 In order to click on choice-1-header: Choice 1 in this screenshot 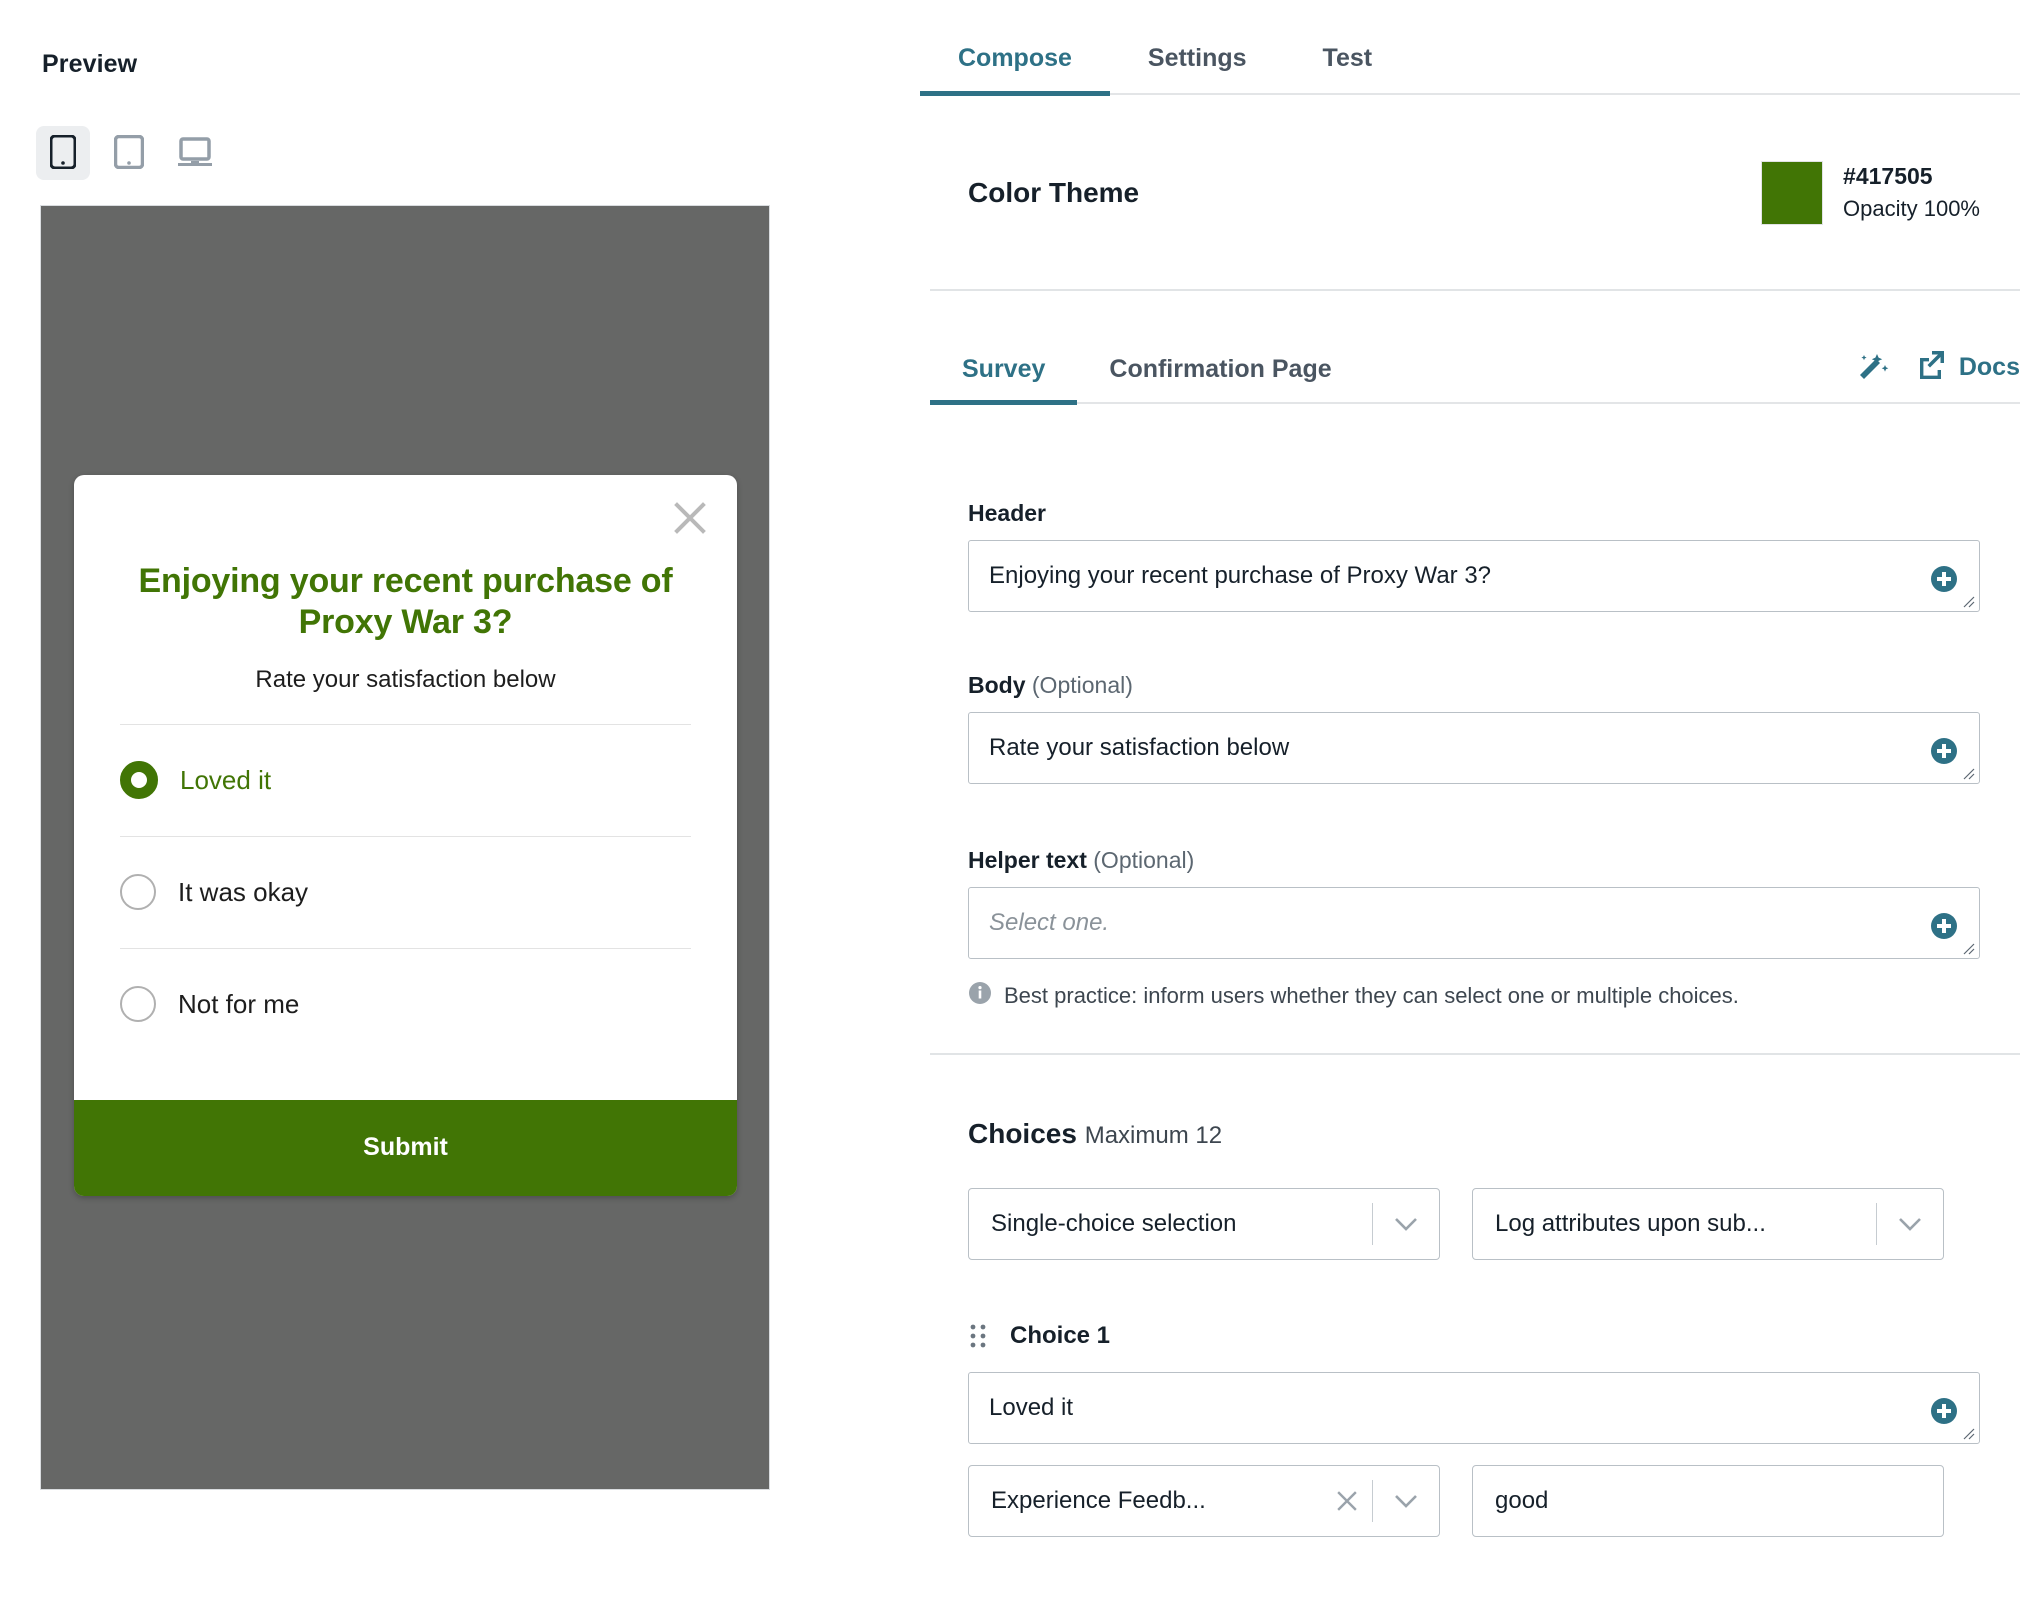, I will do `click(1039, 1336)`.